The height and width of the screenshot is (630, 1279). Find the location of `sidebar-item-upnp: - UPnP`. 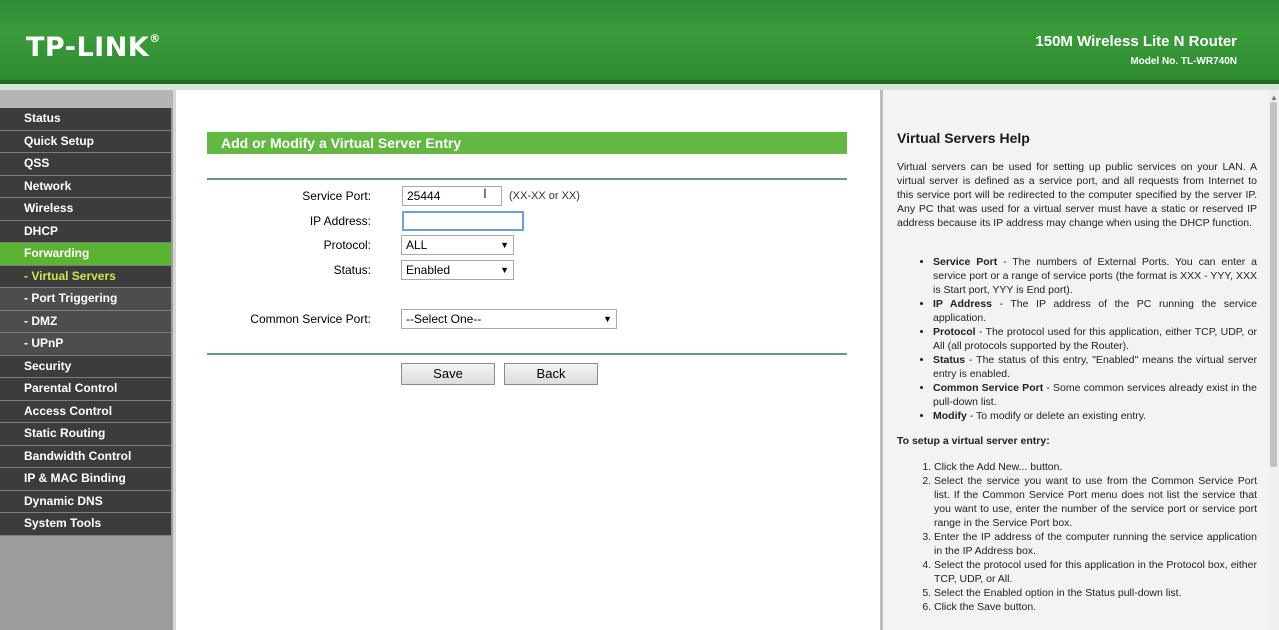

sidebar-item-upnp: - UPnP is located at coordinates (85, 344).